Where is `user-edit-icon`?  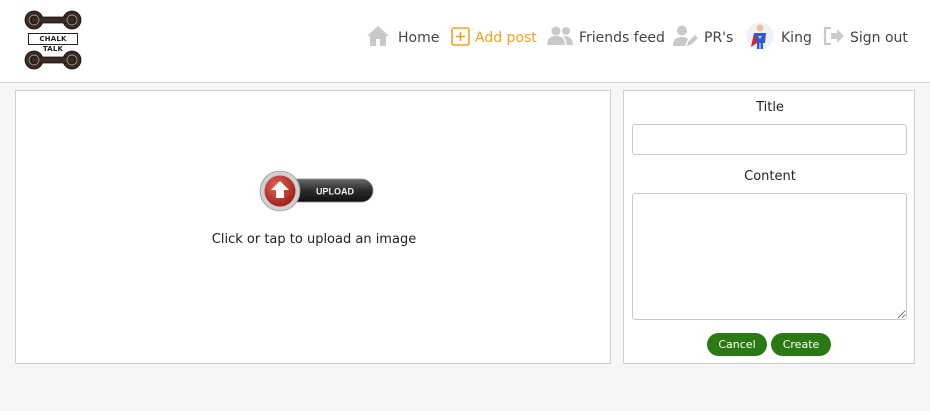 user-edit-icon is located at coordinates (686, 38).